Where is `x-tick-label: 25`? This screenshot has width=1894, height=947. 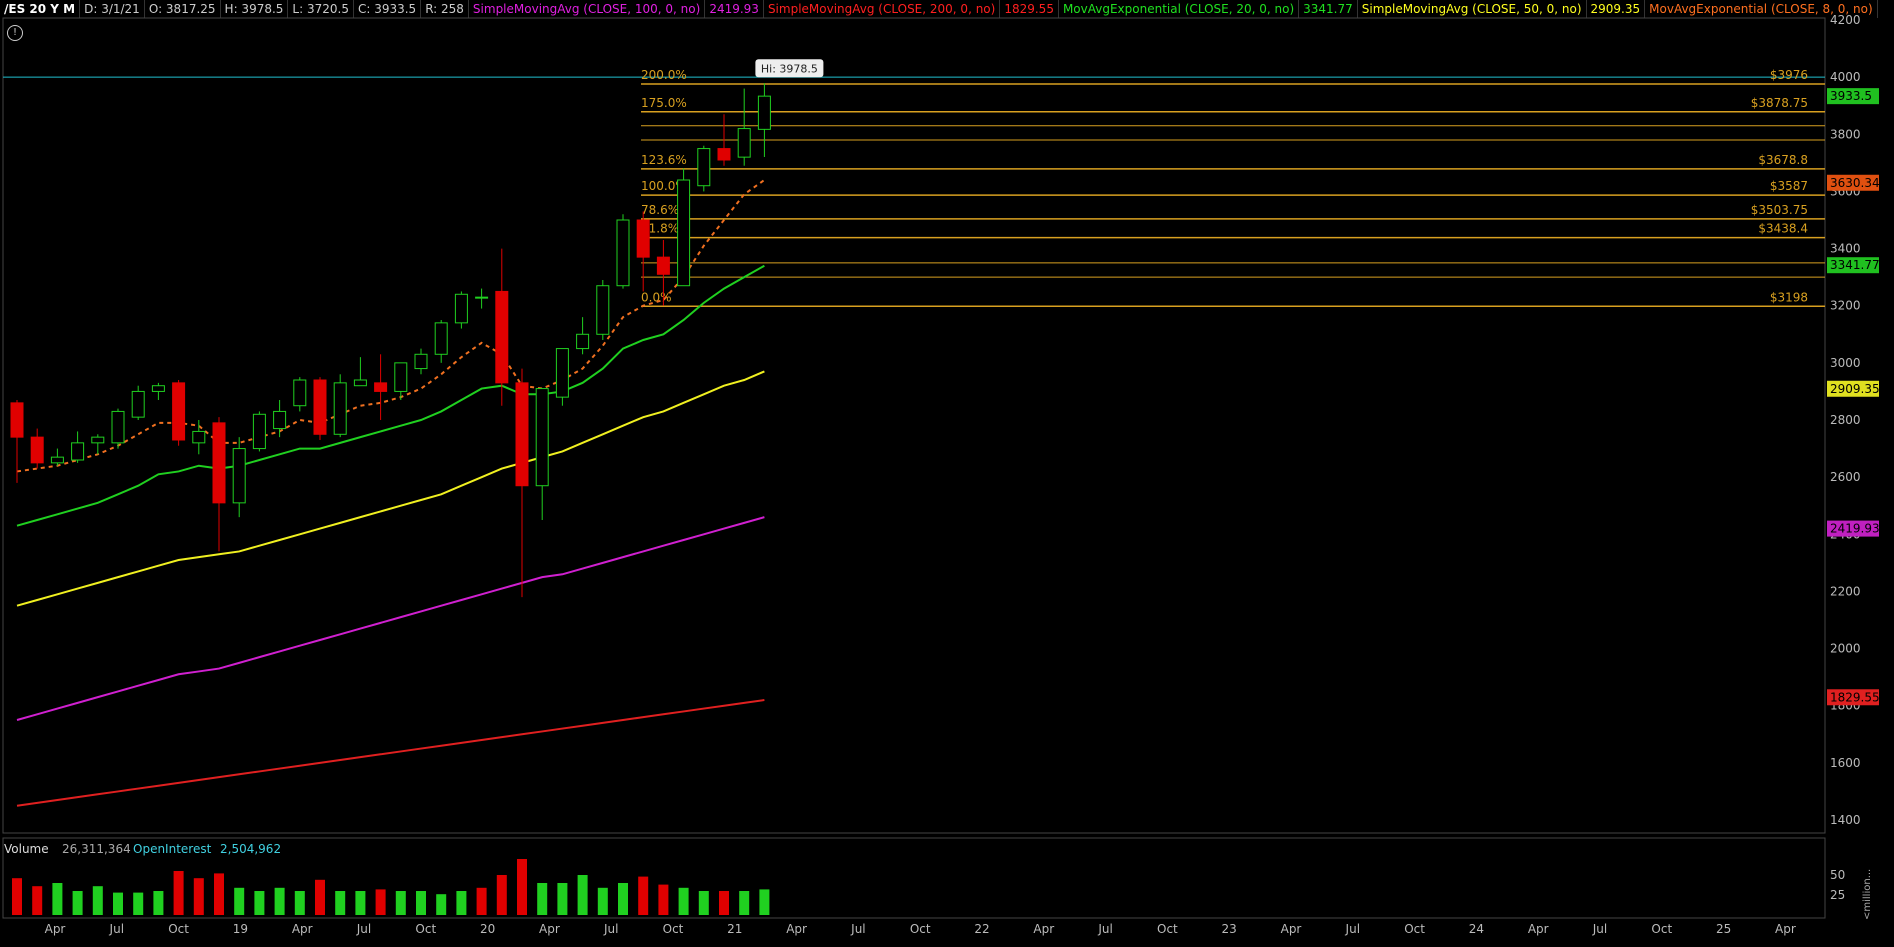
x-tick-label: 25 is located at coordinates (1723, 929).